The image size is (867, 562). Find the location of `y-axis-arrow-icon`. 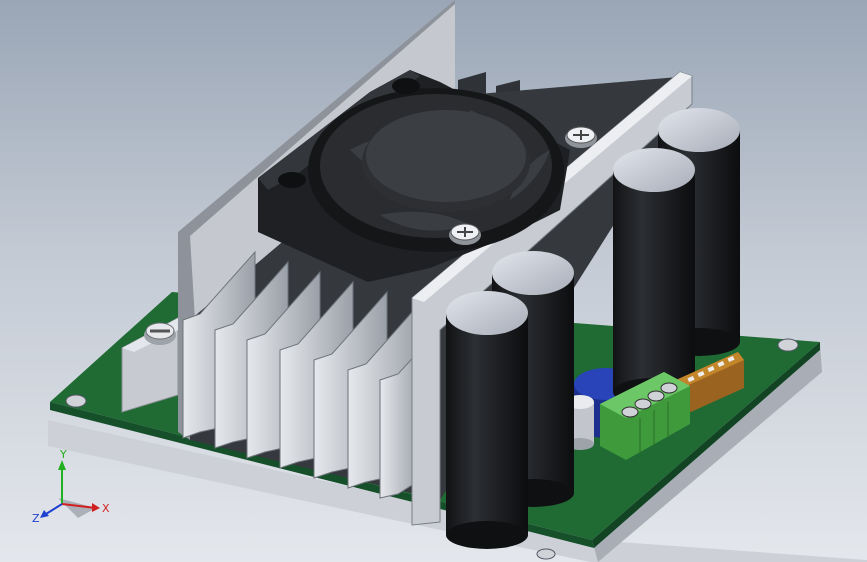

y-axis-arrow-icon is located at coordinates (62, 465).